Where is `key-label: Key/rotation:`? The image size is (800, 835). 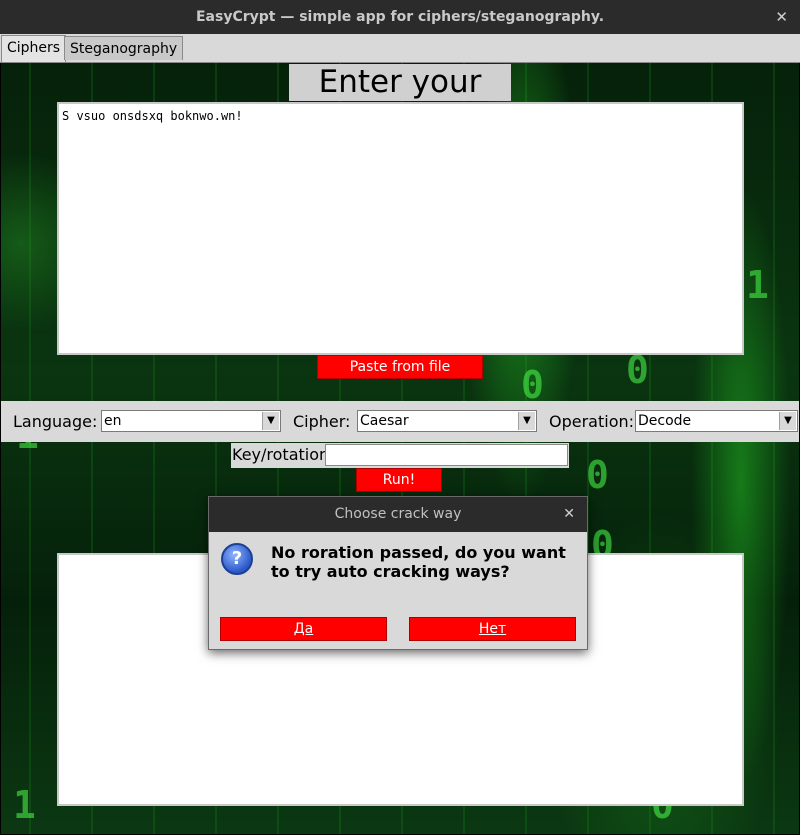
key-label: Key/rotation: is located at coordinates (283, 454).